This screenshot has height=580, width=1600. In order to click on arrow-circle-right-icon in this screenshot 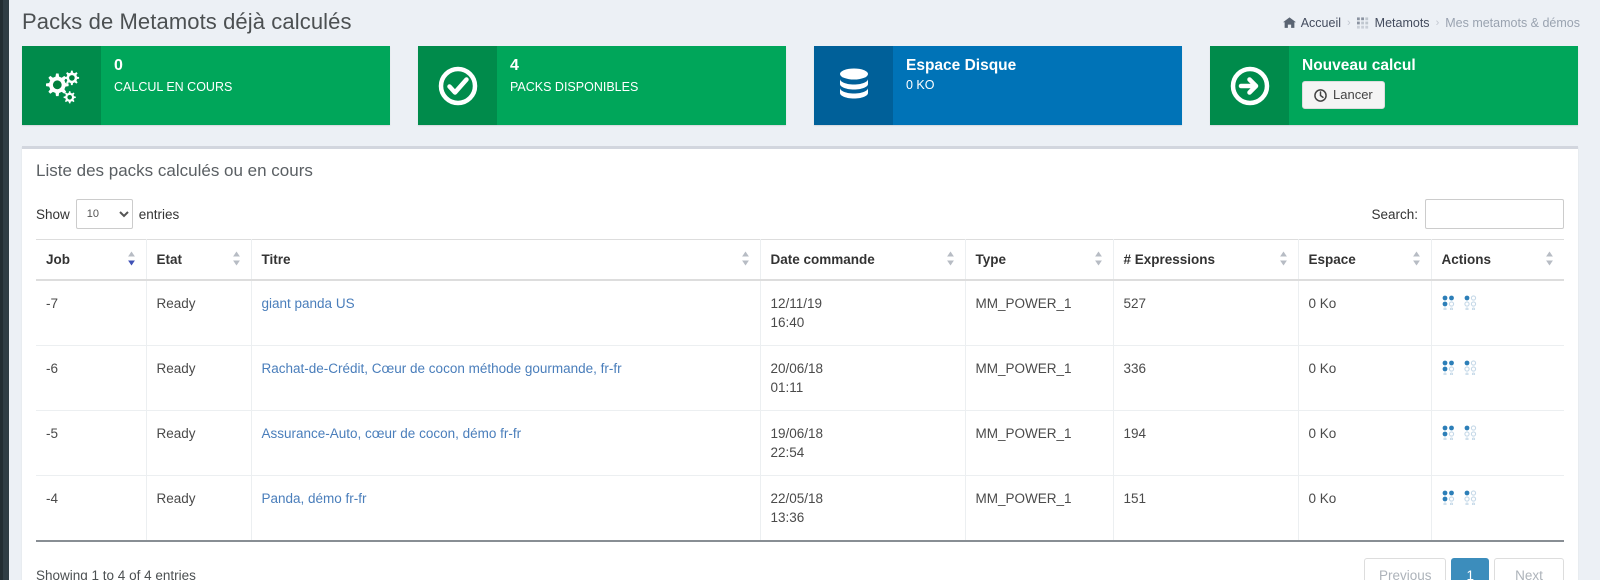, I will do `click(1249, 85)`.